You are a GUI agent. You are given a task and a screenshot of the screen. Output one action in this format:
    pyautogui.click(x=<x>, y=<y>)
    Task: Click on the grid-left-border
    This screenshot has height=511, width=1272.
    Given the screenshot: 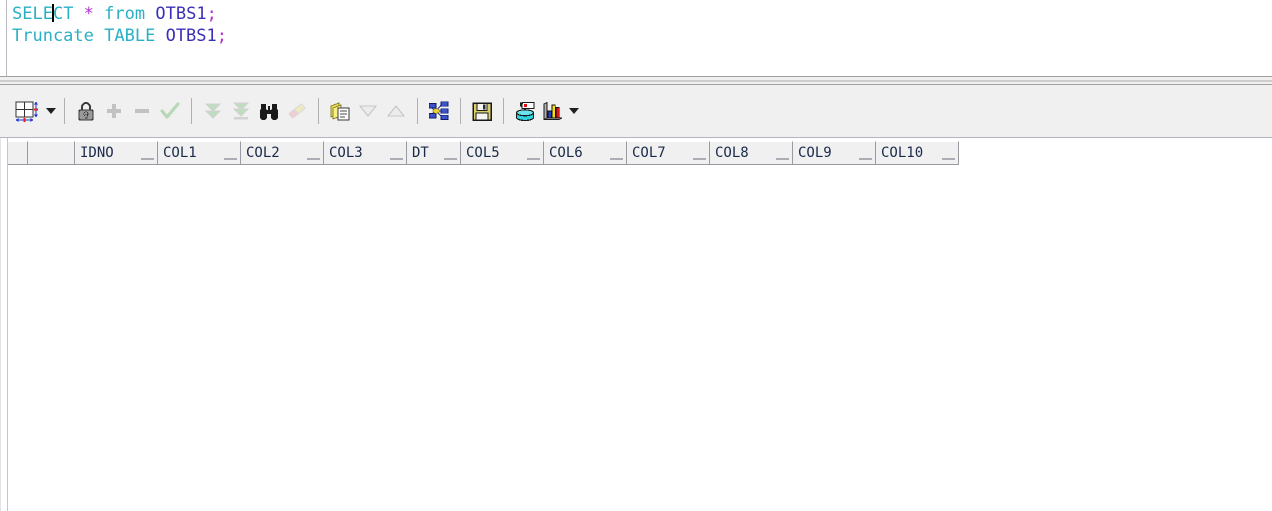 What is the action you would take?
    pyautogui.click(x=7, y=324)
    